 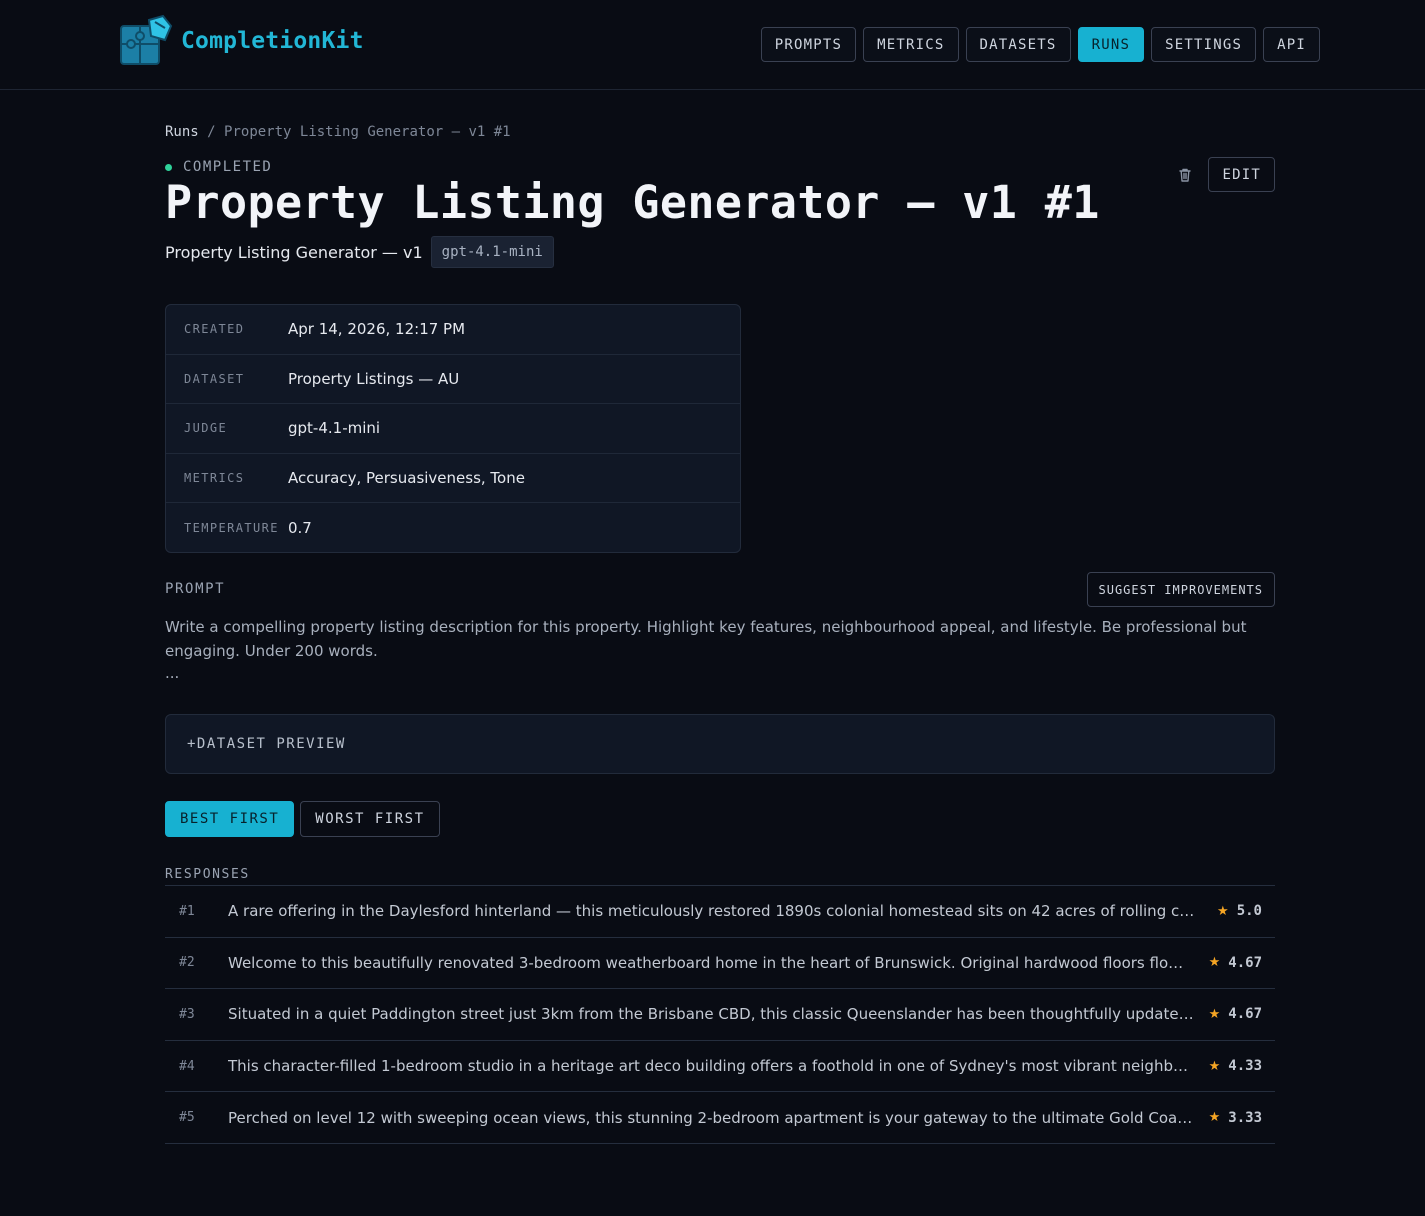 I want to click on sort-toggle: BEST FIRST WORST FIRST, so click(x=302, y=819).